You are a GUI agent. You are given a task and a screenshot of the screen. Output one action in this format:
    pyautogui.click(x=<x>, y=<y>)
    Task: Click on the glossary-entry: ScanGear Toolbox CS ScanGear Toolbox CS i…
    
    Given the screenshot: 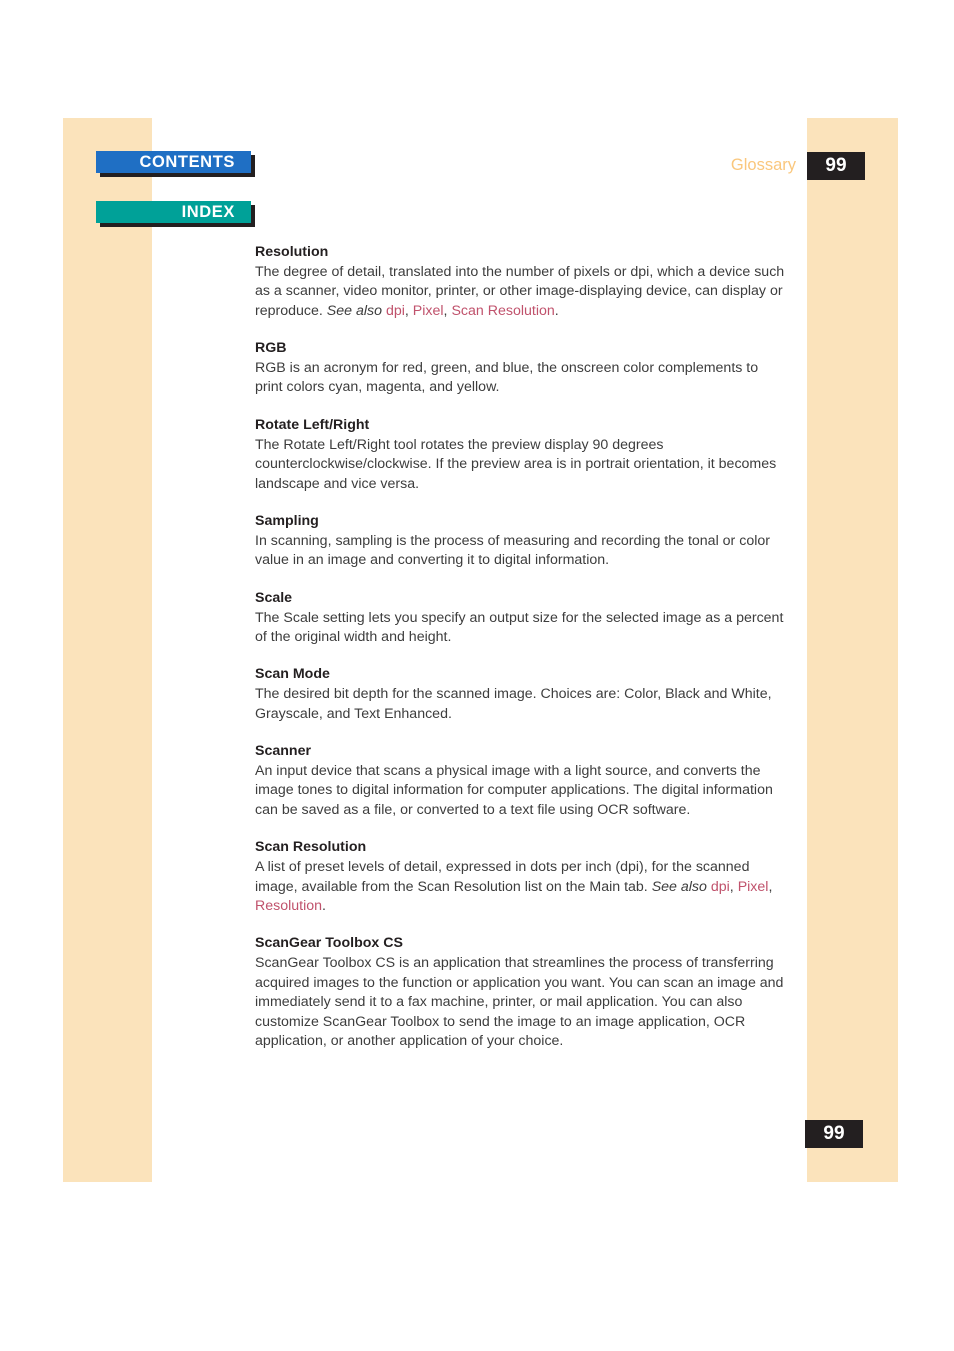 What is the action you would take?
    pyautogui.click(x=521, y=992)
    